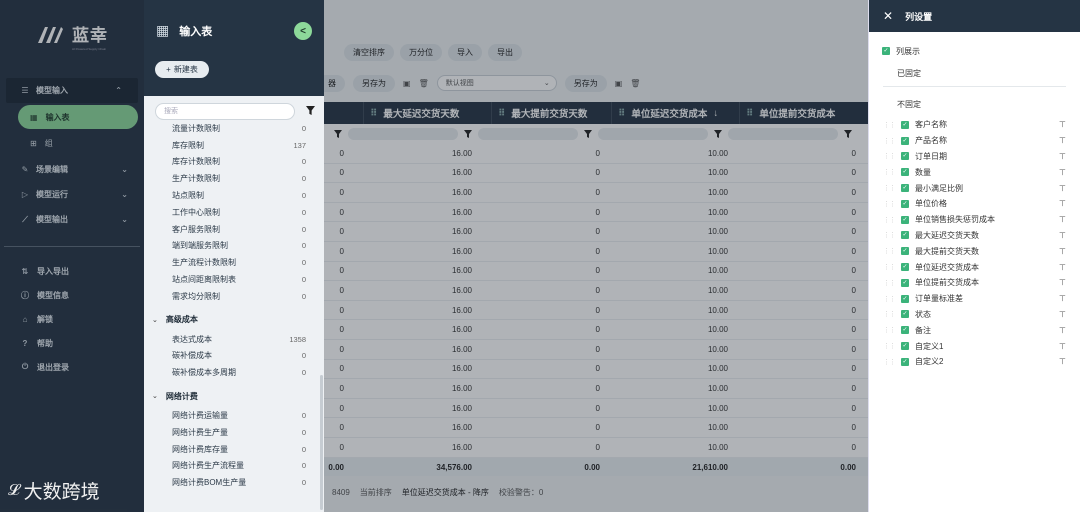  I want to click on table-list-item: 流量计数限制 0, so click(230, 128).